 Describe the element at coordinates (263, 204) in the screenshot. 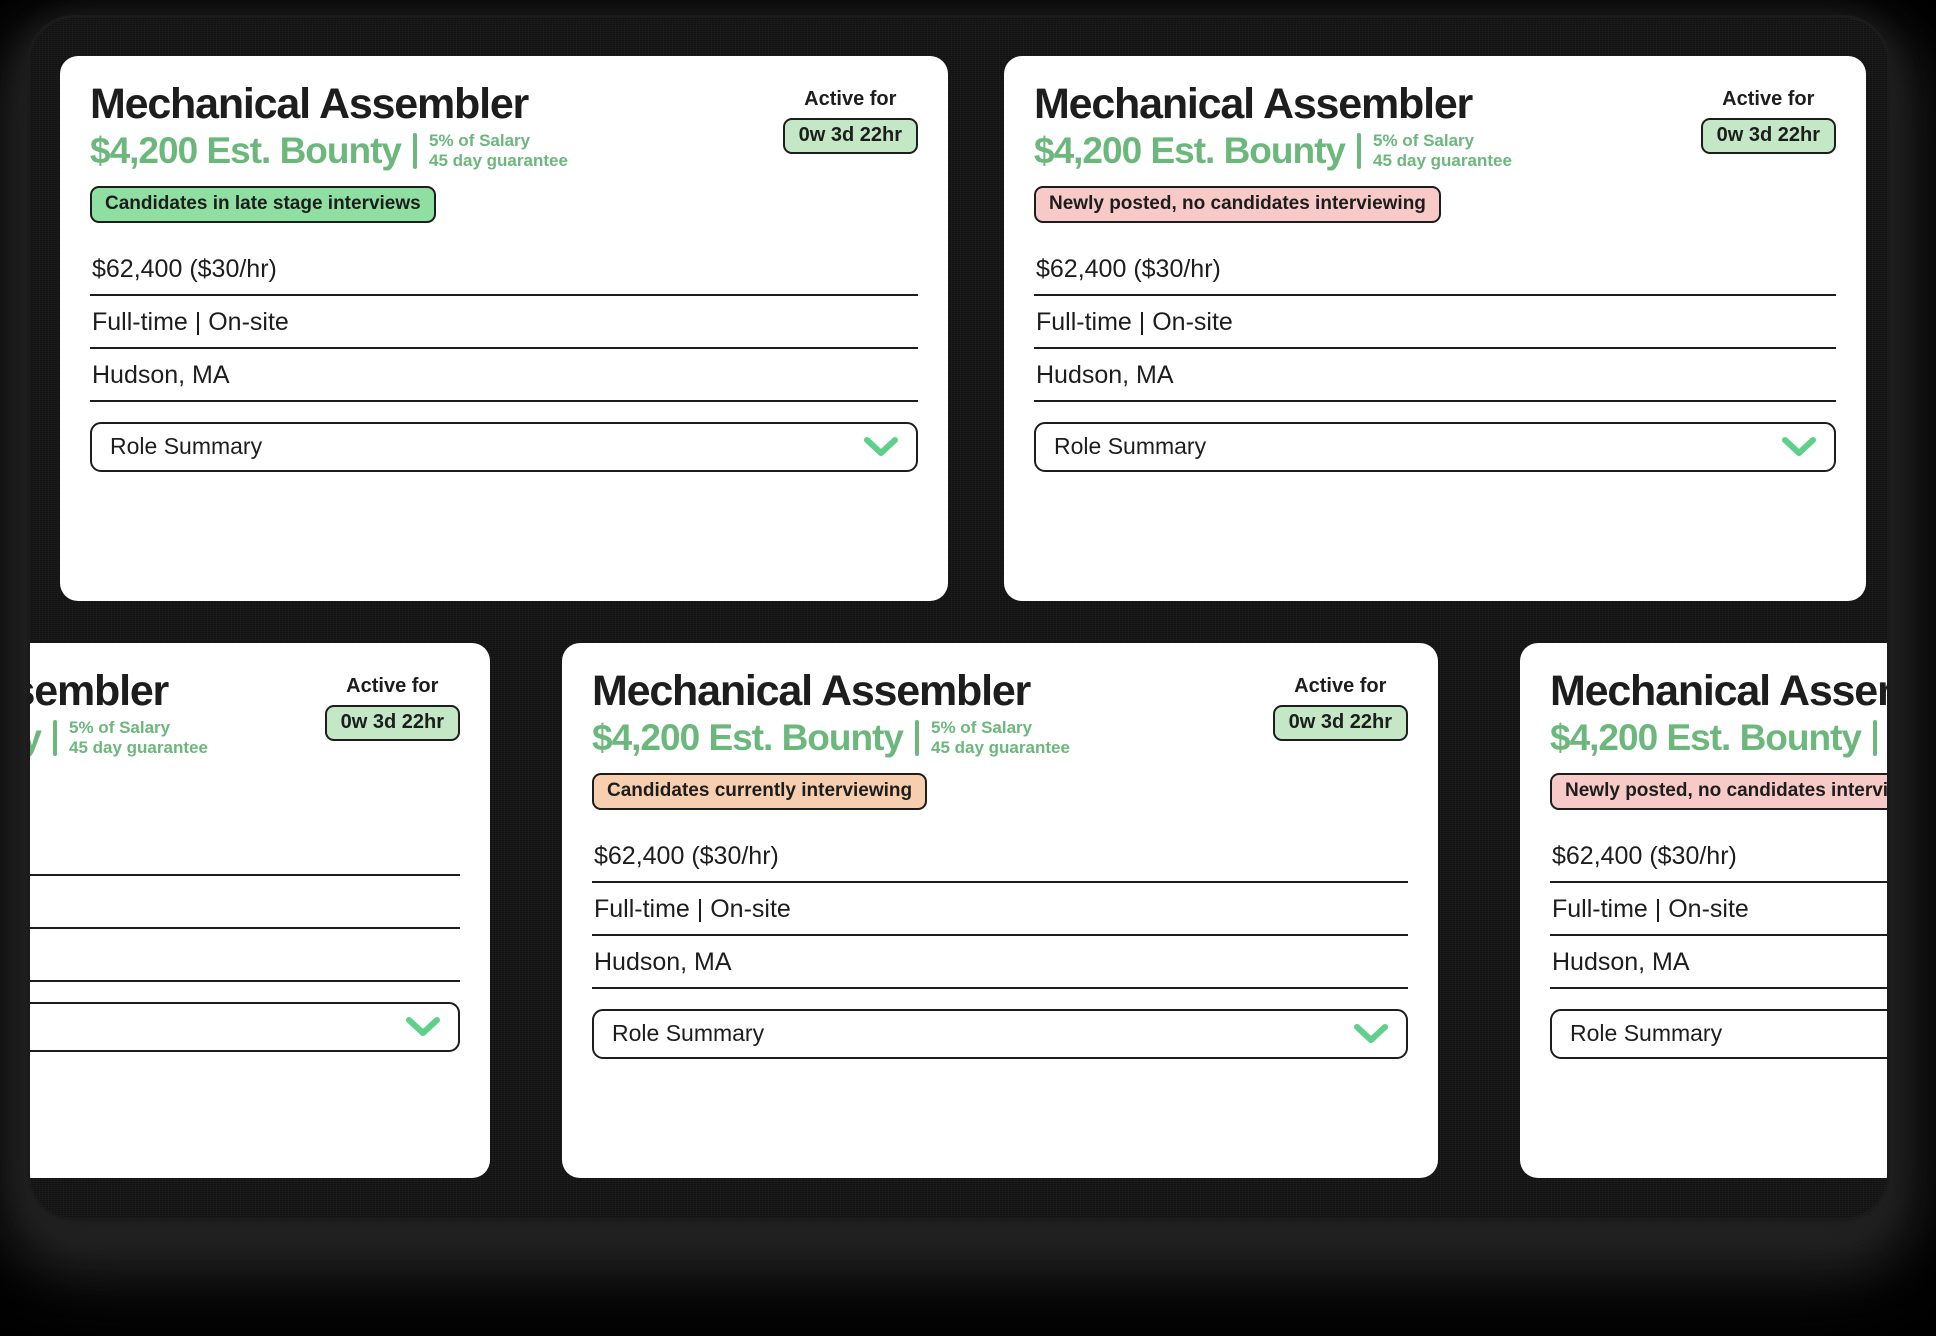

I see `status-badge: Candidates in late stage interviews` at that location.